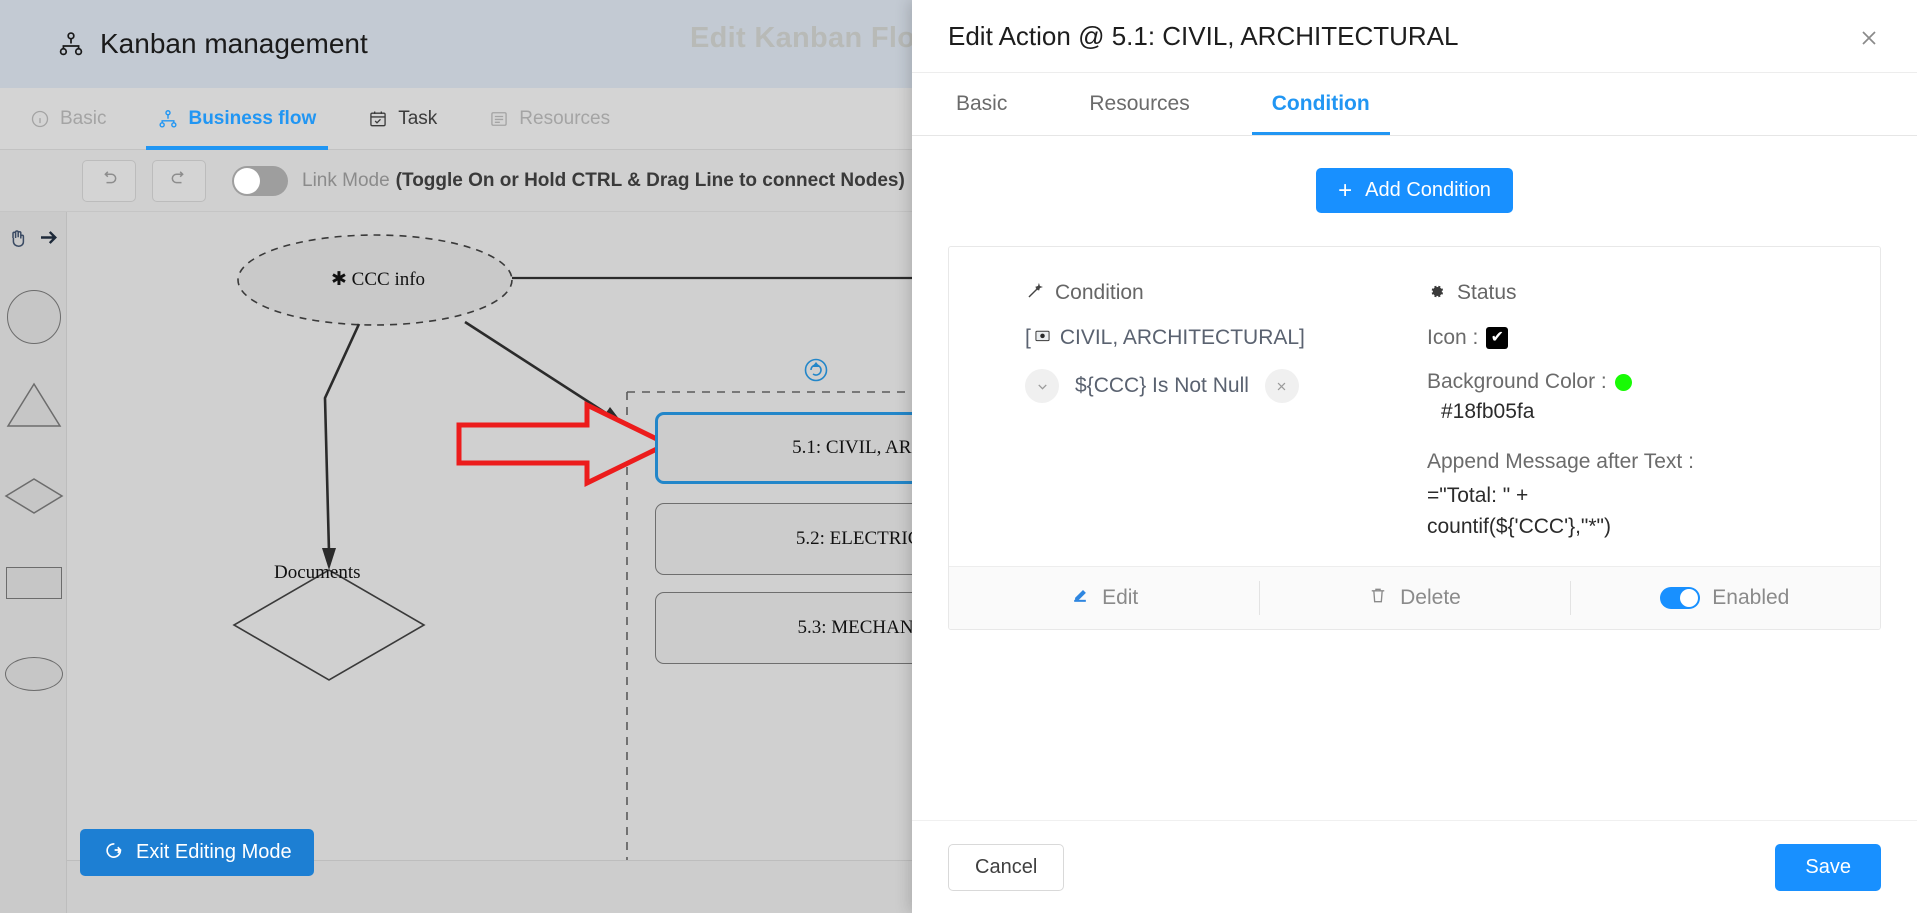  I want to click on palette-triangle, so click(33, 405).